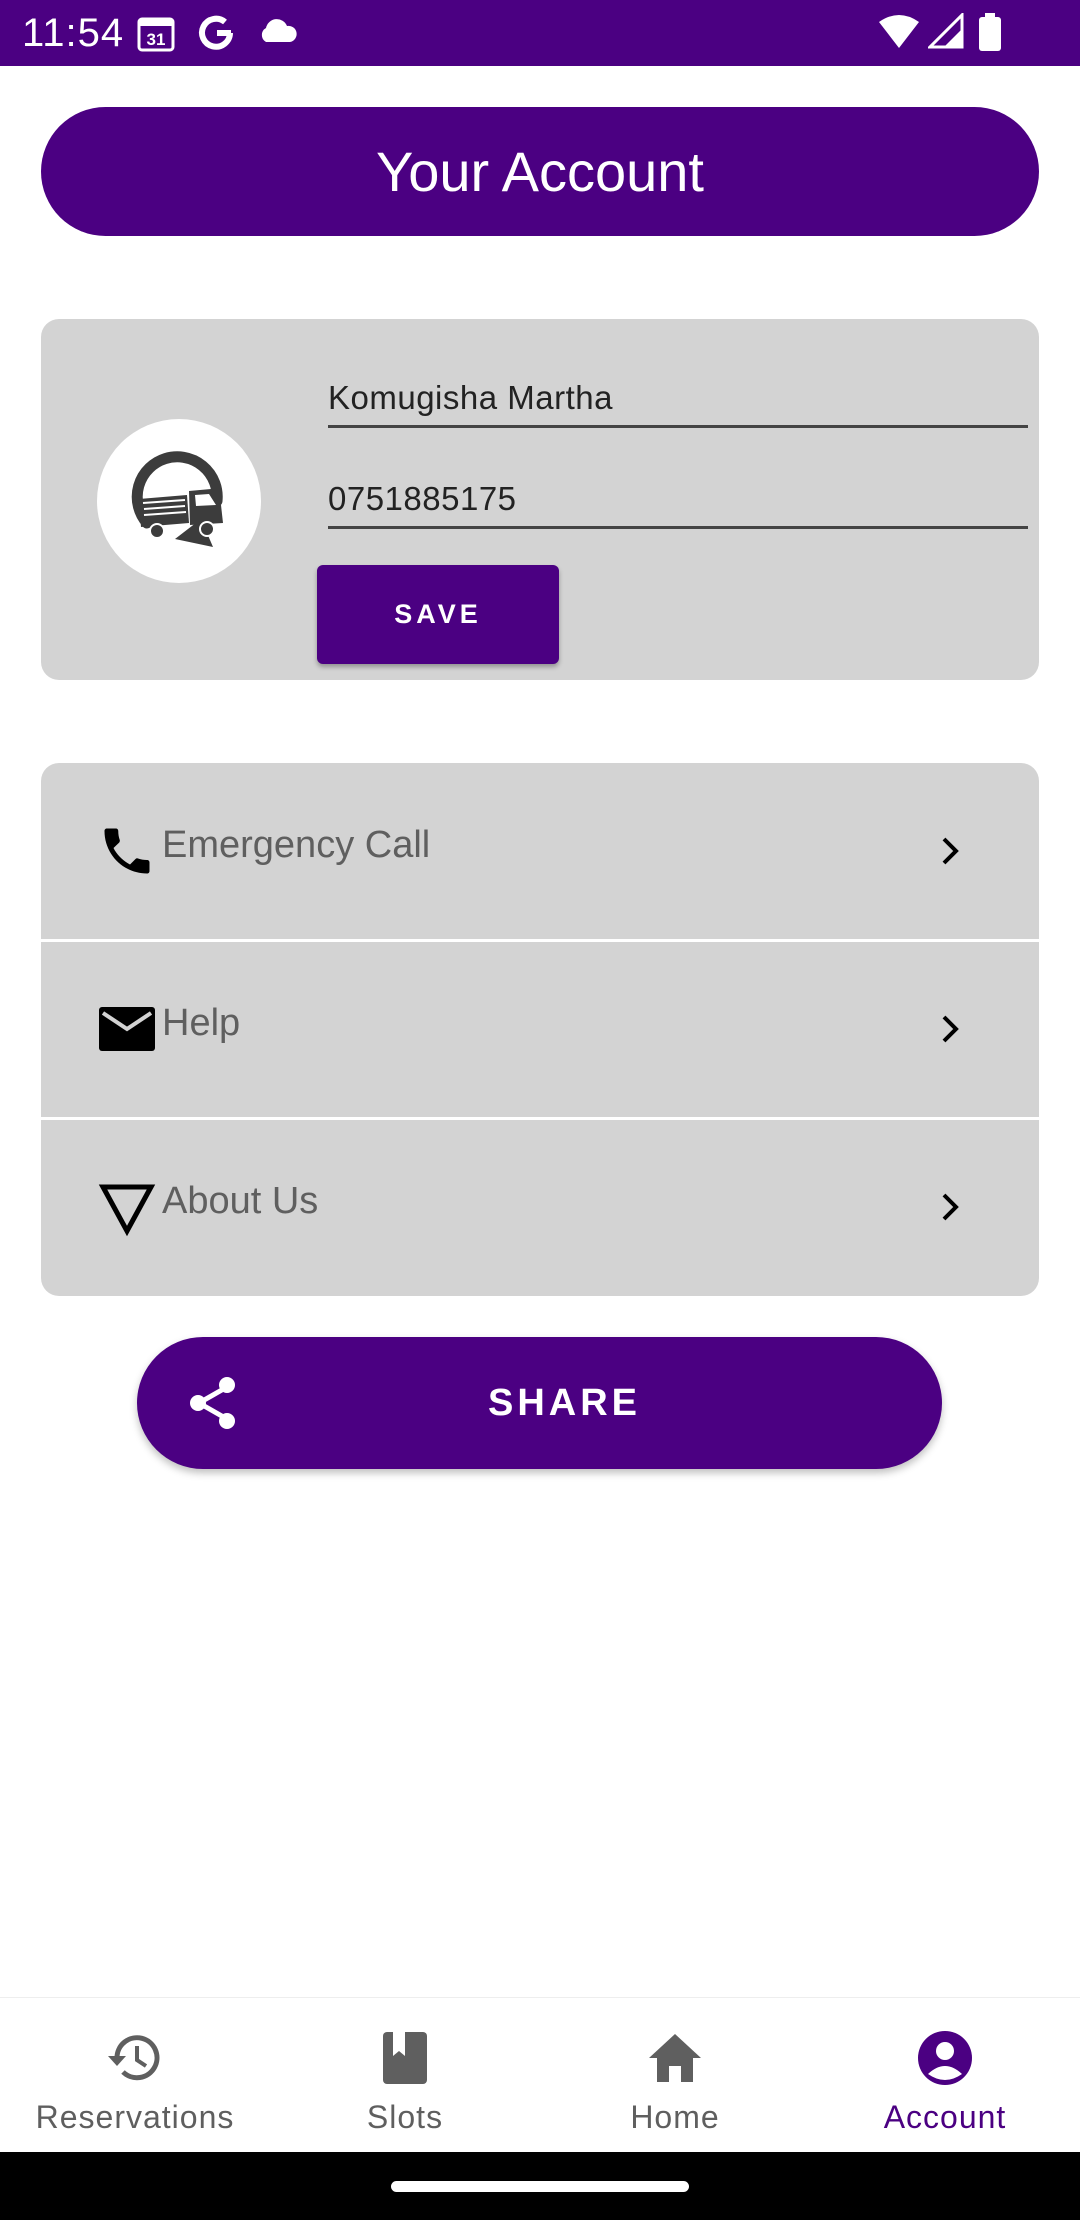  Describe the element at coordinates (540, 1207) in the screenshot. I see `menu-item-about-us: About Us` at that location.